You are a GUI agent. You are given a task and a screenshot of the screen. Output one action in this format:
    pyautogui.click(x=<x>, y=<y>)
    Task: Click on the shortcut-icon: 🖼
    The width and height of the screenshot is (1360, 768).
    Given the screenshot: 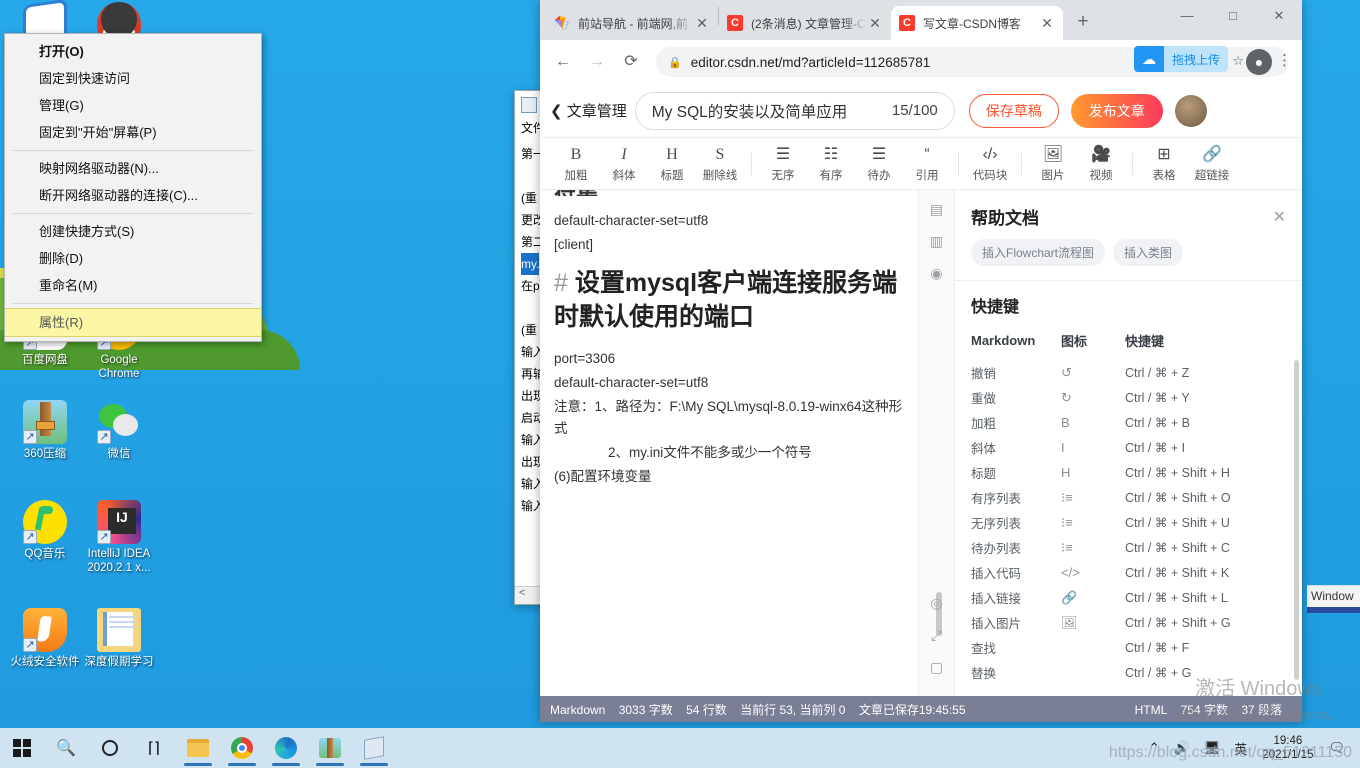 What is the action you would take?
    pyautogui.click(x=1069, y=622)
    